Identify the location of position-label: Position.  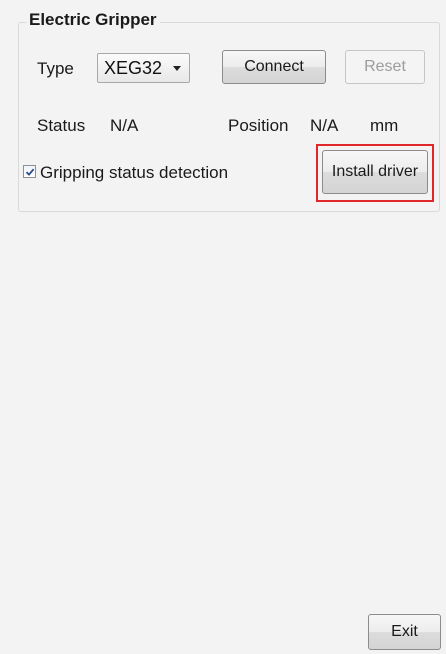
(258, 125).